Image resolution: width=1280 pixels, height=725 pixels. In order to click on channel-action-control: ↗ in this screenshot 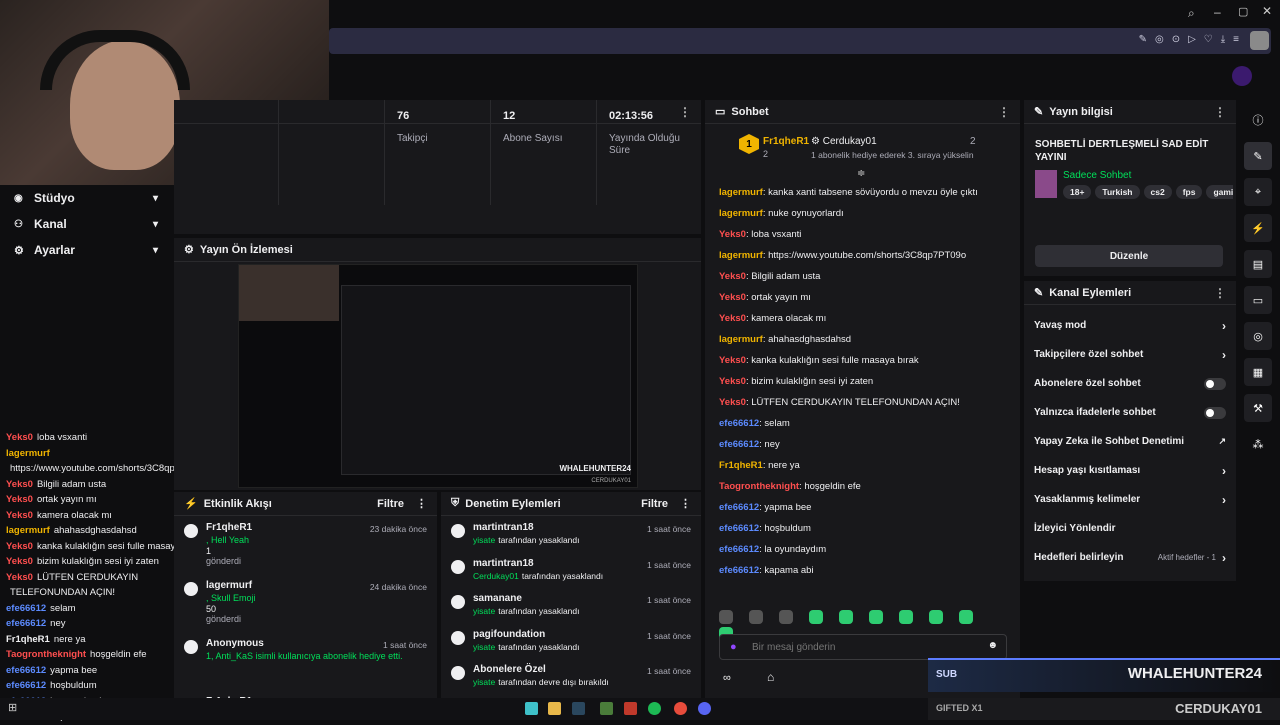, I will do `click(1222, 441)`.